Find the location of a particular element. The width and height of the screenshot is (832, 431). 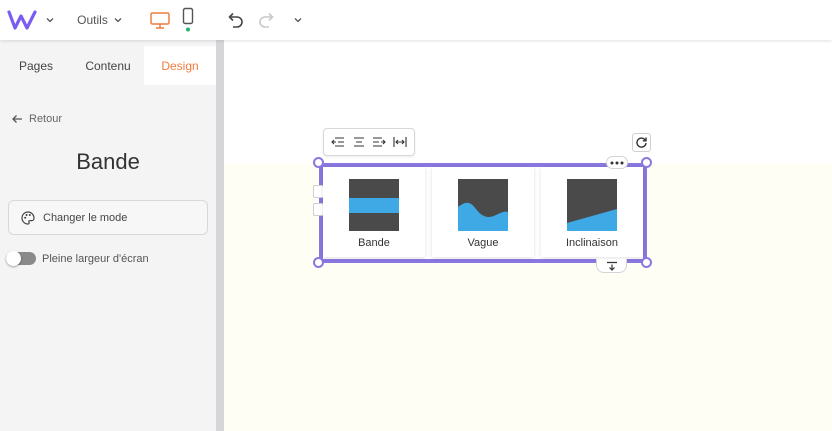

tab-label: Design is located at coordinates (180, 65).